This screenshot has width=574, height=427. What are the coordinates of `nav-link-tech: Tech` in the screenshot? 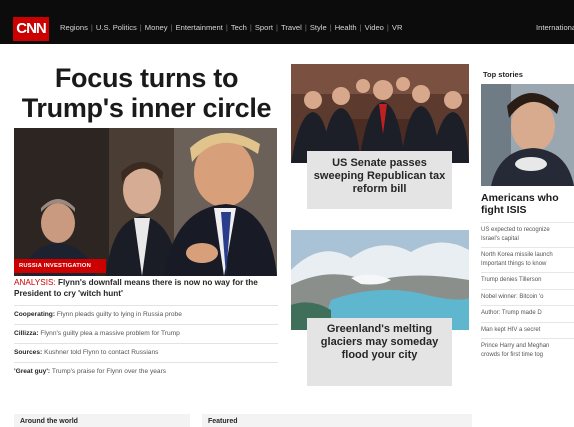 It's located at (239, 27).